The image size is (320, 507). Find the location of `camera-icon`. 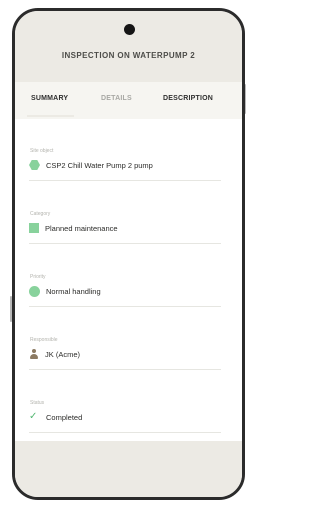

camera-icon is located at coordinates (129, 29).